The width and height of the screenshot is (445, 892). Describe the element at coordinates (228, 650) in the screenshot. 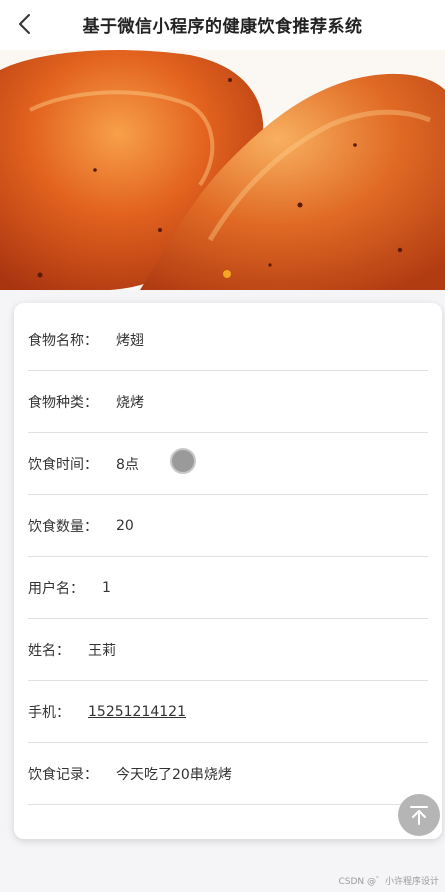

I see `field-full-name: 姓名： 王莉` at that location.